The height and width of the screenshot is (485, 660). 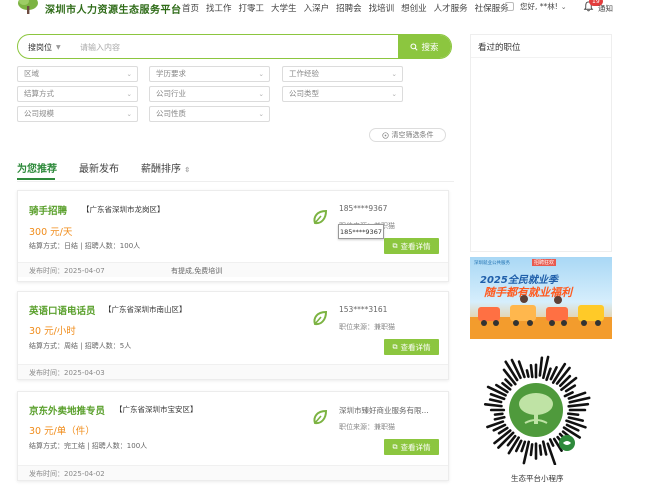 What do you see at coordinates (67, 410) in the screenshot?
I see `job-title: 京东外卖地推专员` at bounding box center [67, 410].